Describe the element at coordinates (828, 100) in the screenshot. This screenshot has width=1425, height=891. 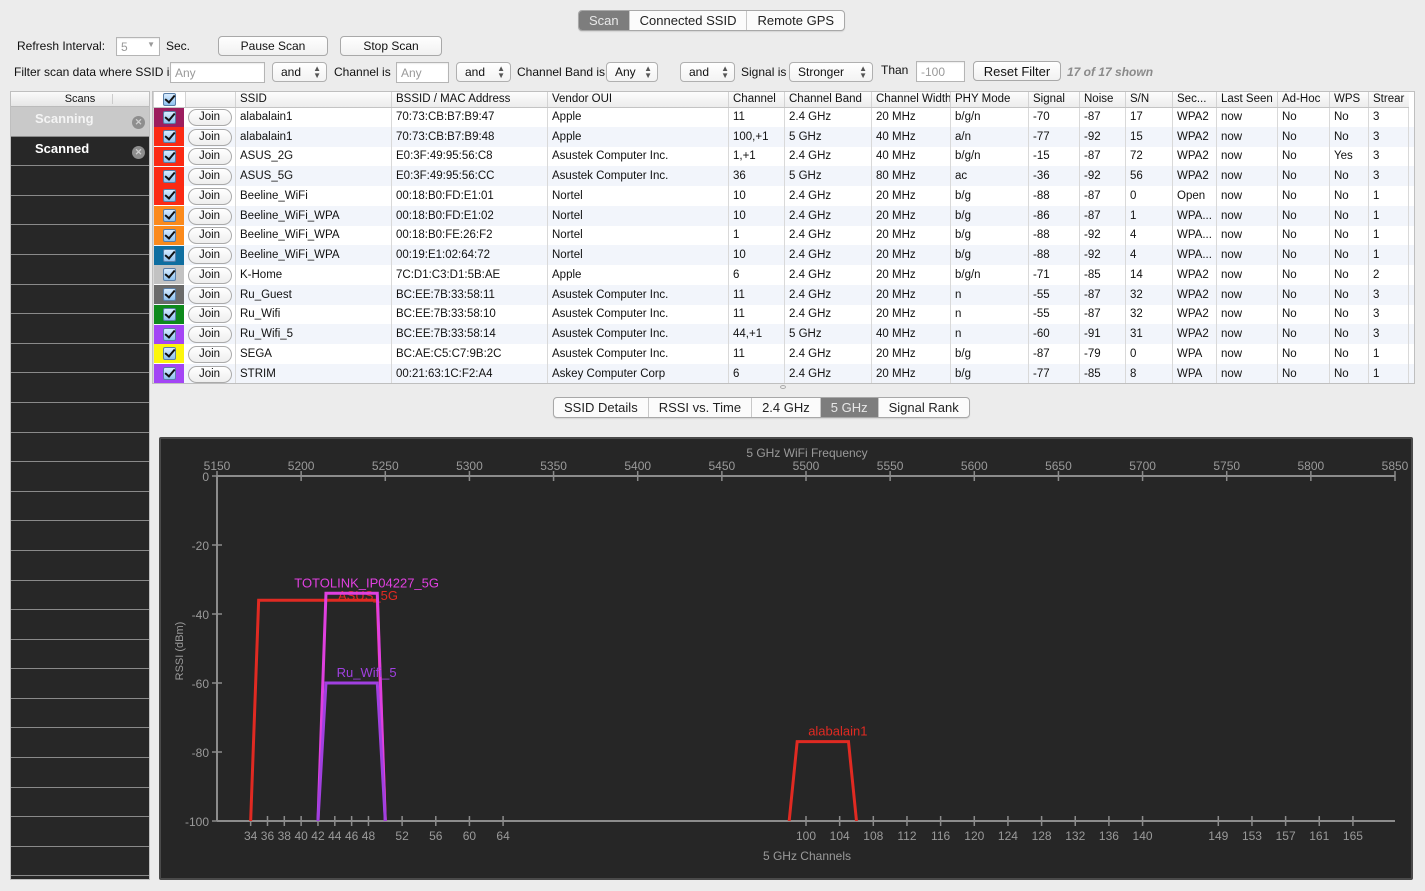
I see `column-header-channel-band: Channel Band` at that location.